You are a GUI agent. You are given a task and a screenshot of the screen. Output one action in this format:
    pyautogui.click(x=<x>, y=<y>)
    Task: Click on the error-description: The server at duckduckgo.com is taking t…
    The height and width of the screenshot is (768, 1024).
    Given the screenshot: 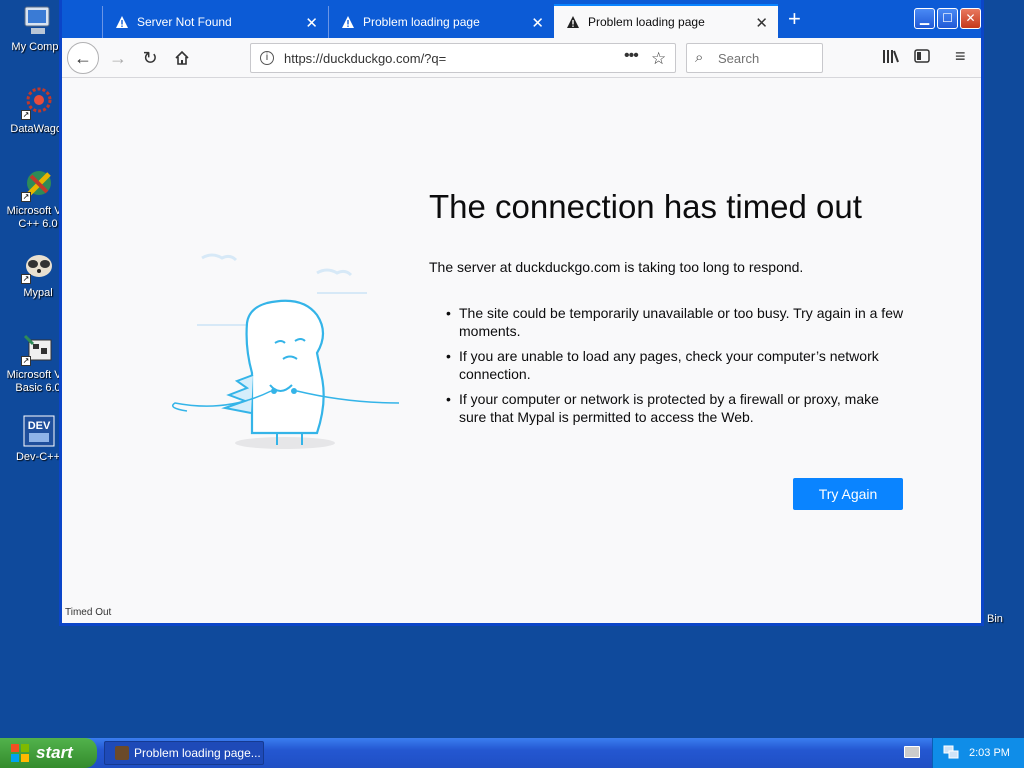 What is the action you would take?
    pyautogui.click(x=616, y=267)
    